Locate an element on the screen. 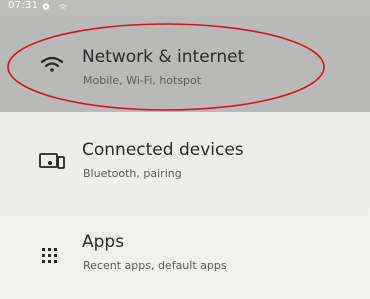  settings-item-subtitle: Mobile, Wi-Fi, hotspot is located at coordinates (142, 80).